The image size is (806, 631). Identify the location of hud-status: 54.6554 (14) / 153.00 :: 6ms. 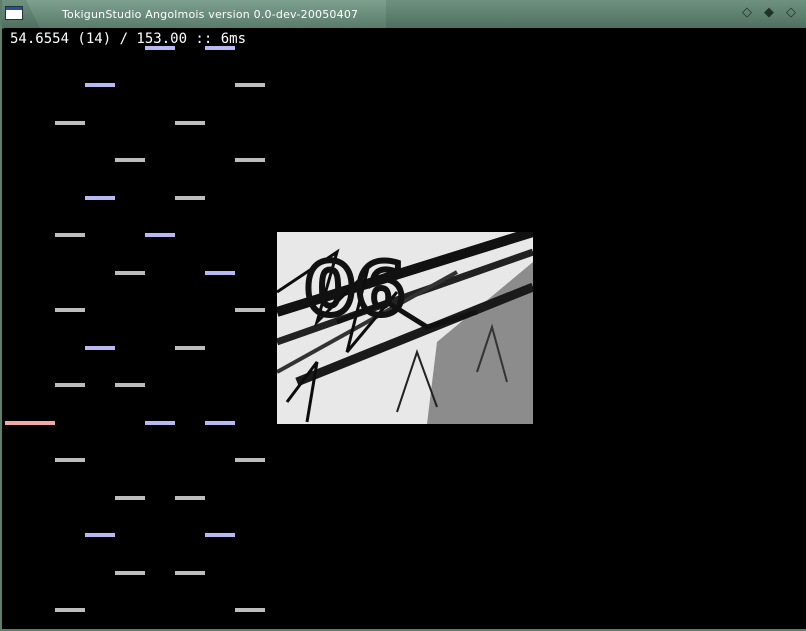
(128, 39).